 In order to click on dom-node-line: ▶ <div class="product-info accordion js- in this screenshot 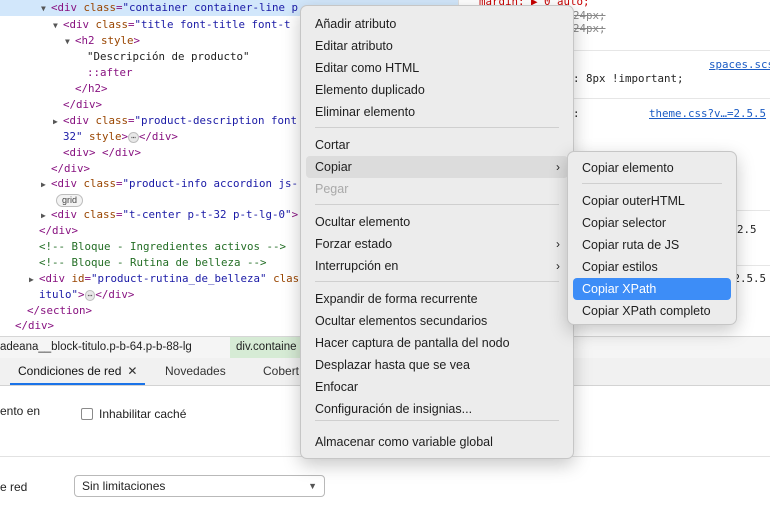, I will do `click(149, 184)`.